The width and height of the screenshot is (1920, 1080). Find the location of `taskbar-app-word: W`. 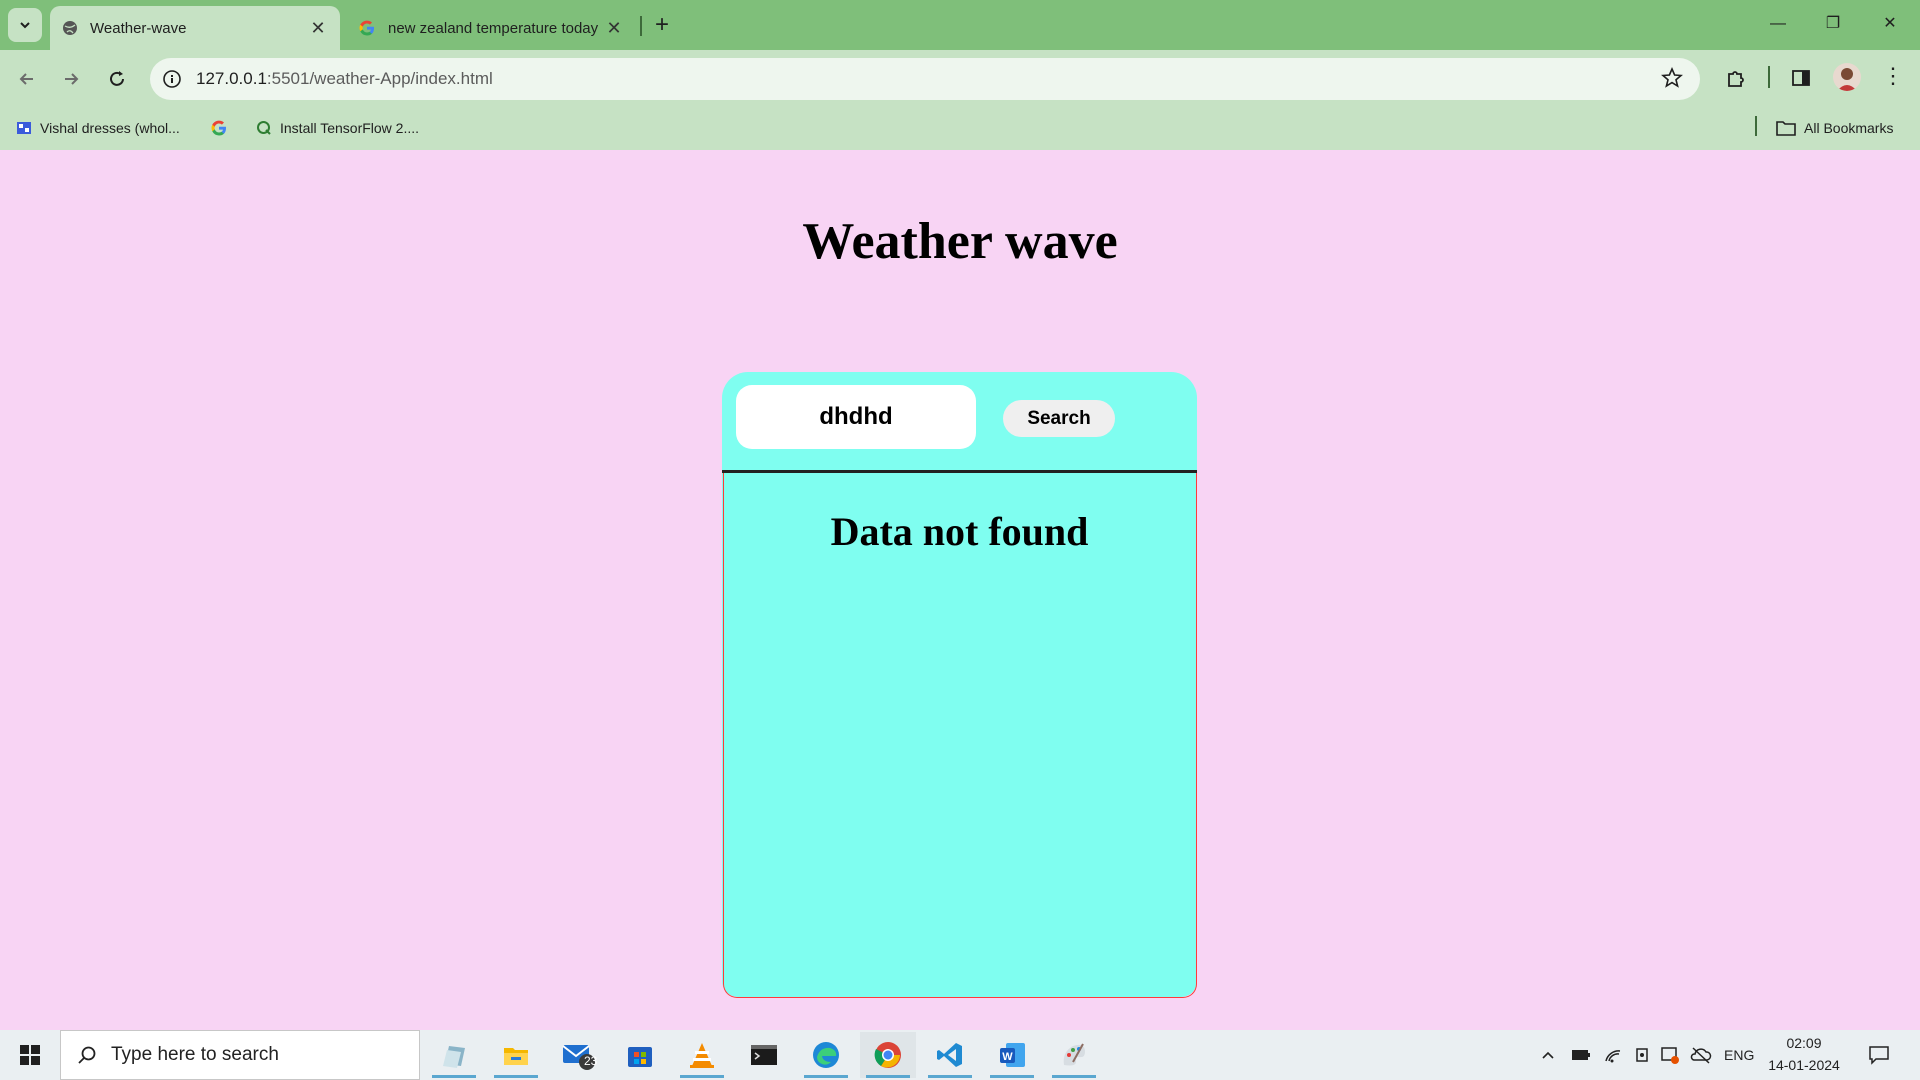

taskbar-app-word: W is located at coordinates (1012, 1055).